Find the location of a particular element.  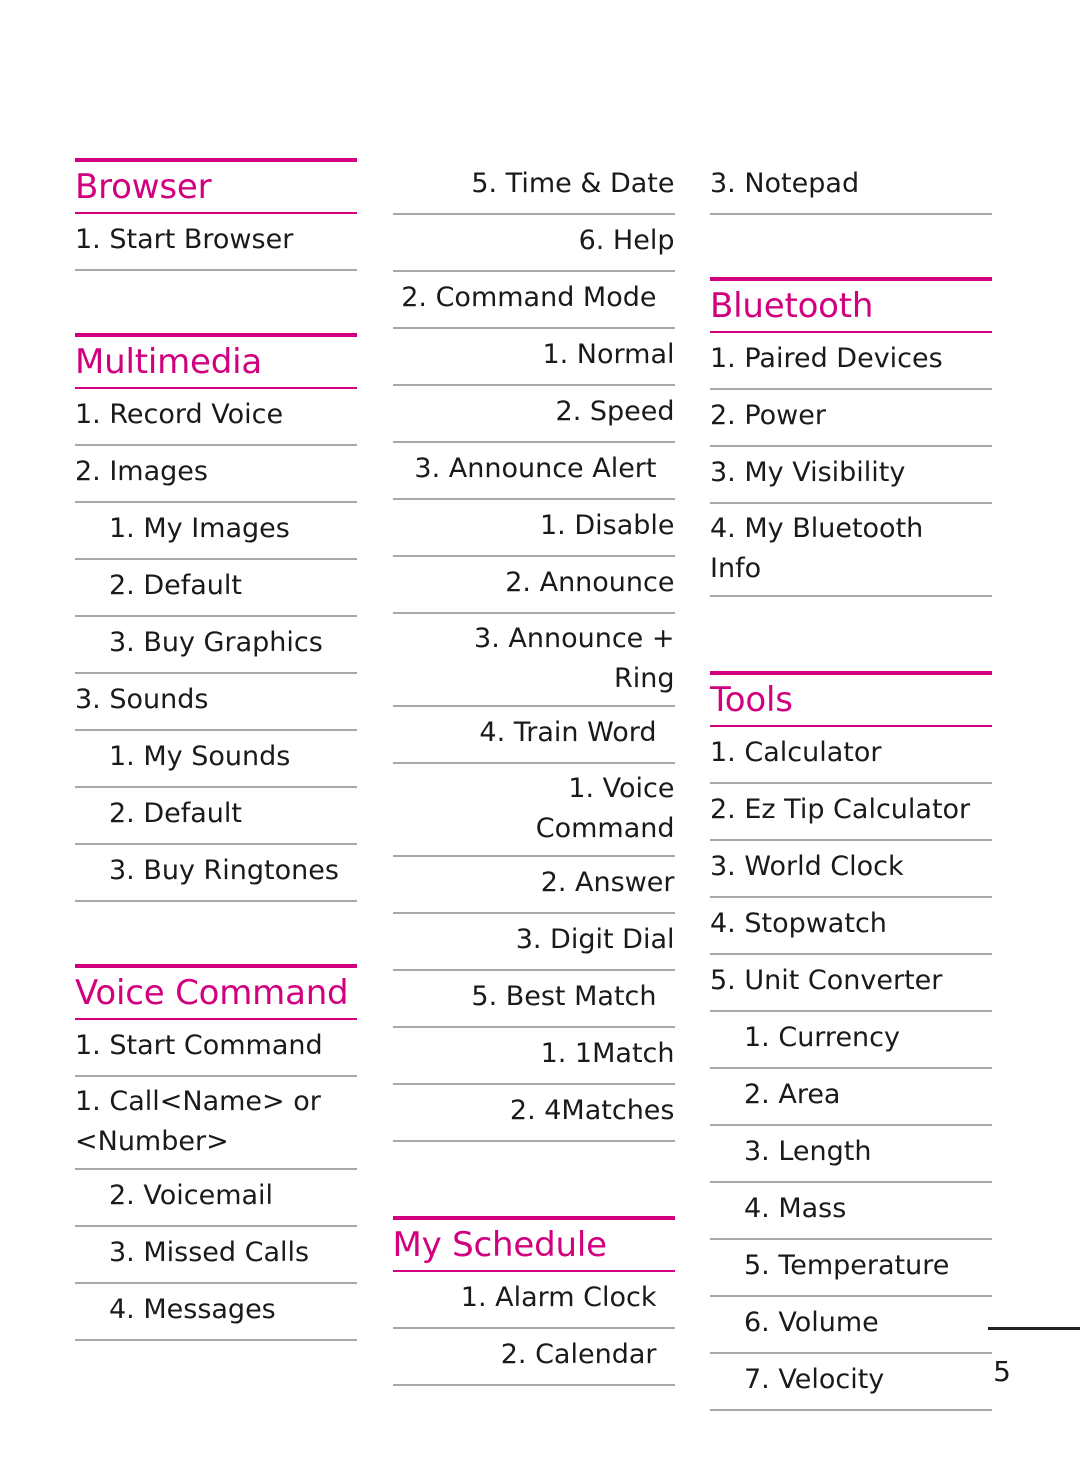

menu-item-label: 2. Area is located at coordinates (792, 1094).